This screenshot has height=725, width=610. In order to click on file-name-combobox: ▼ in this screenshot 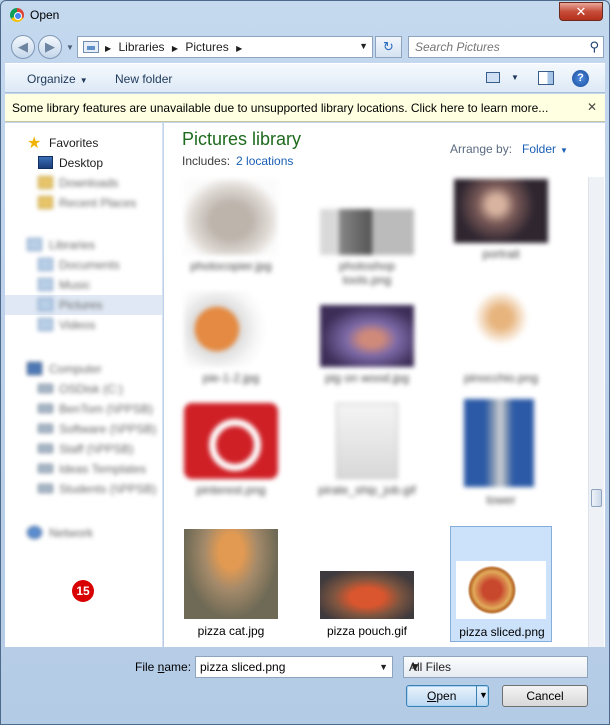, I will do `click(294, 667)`.